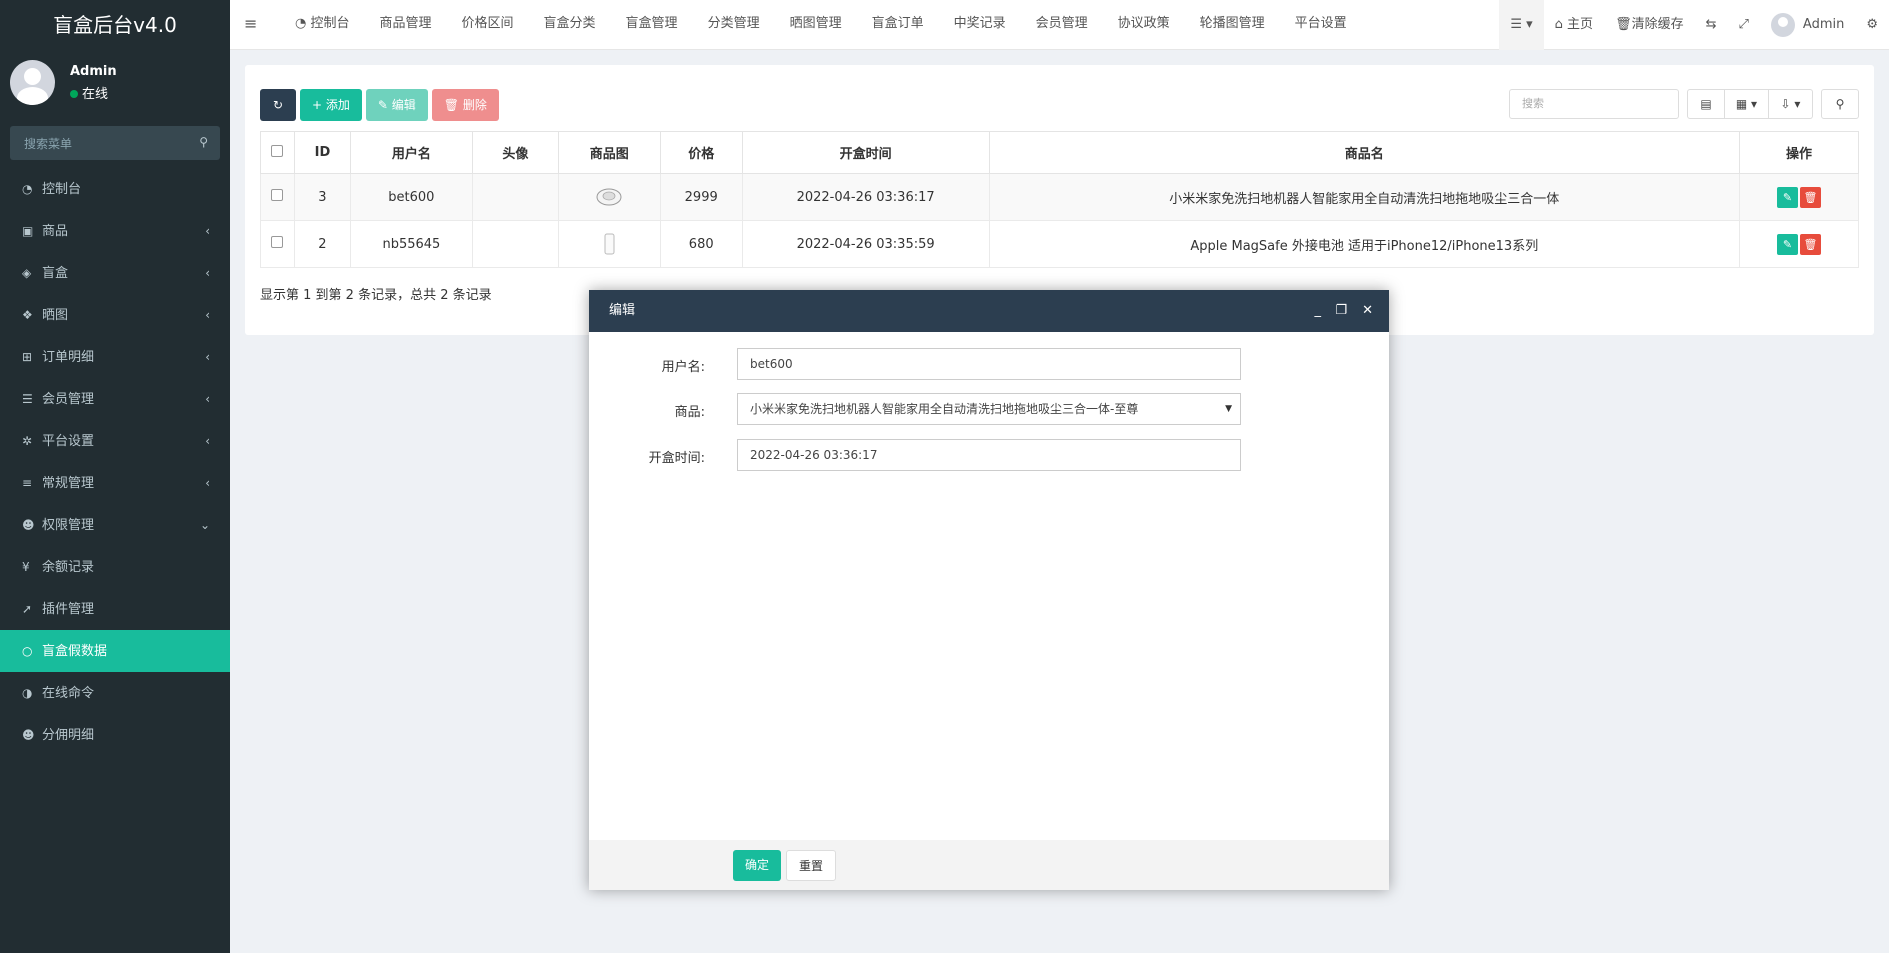 This screenshot has height=953, width=1889. I want to click on form-row-username: 用户名: bet600, so click(989, 364).